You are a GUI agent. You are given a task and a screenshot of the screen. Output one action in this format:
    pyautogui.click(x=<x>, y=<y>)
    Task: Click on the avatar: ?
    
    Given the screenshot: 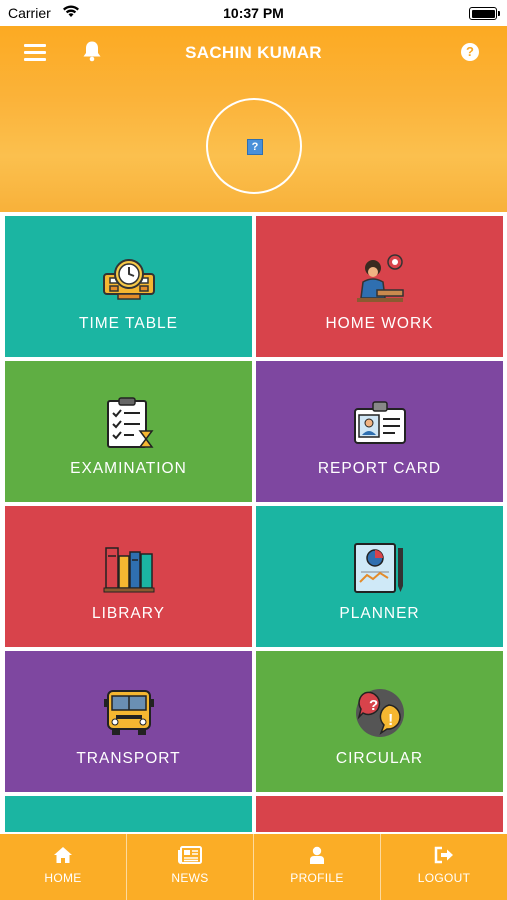 What is the action you would take?
    pyautogui.click(x=254, y=146)
    